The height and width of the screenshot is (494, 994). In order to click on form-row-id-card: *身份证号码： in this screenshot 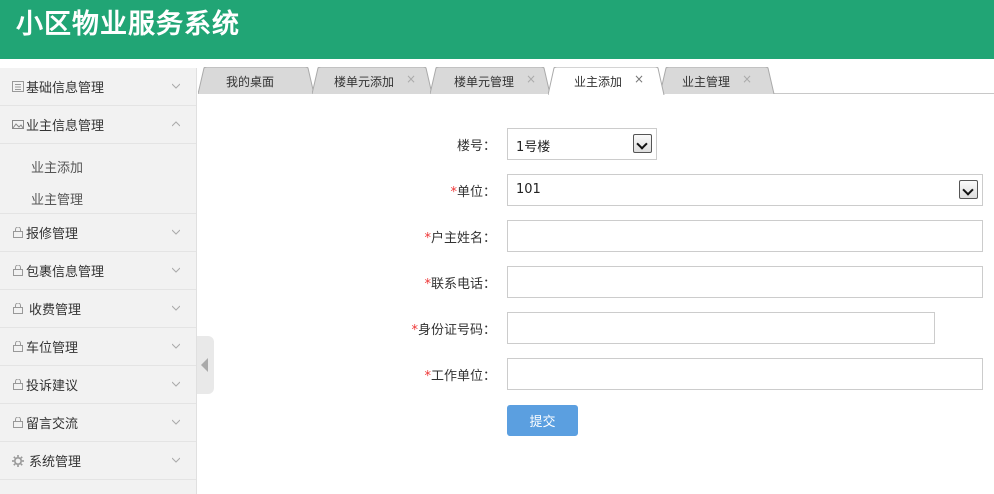, I will do `click(497, 328)`.